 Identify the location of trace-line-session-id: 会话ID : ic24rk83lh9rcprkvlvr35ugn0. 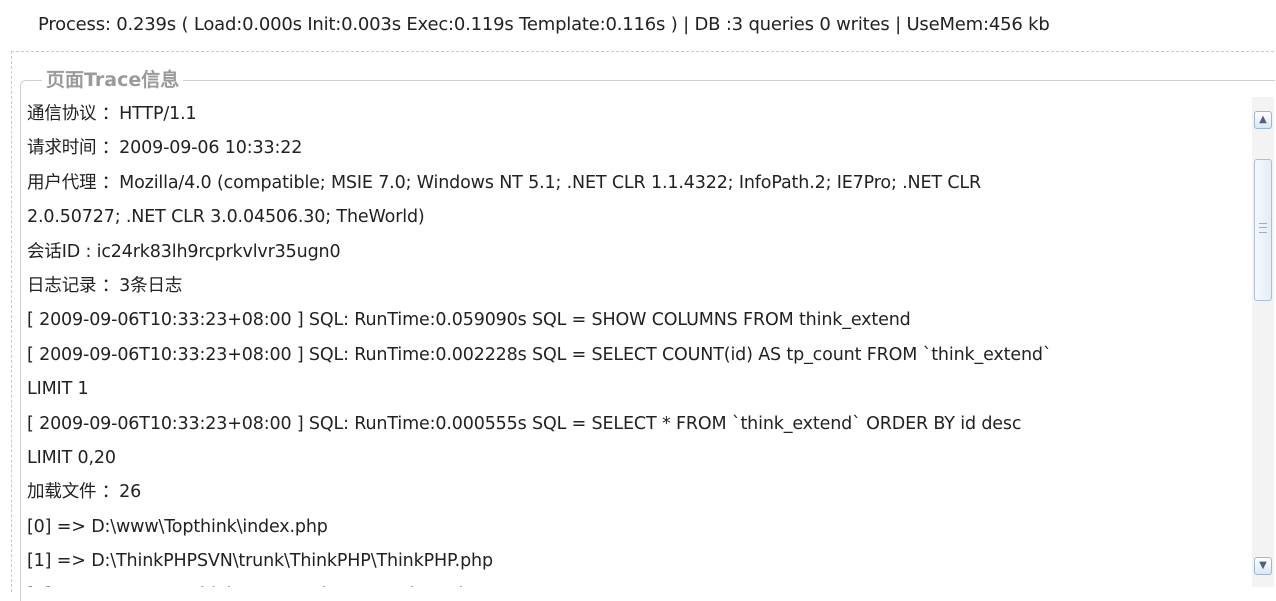
(184, 251).